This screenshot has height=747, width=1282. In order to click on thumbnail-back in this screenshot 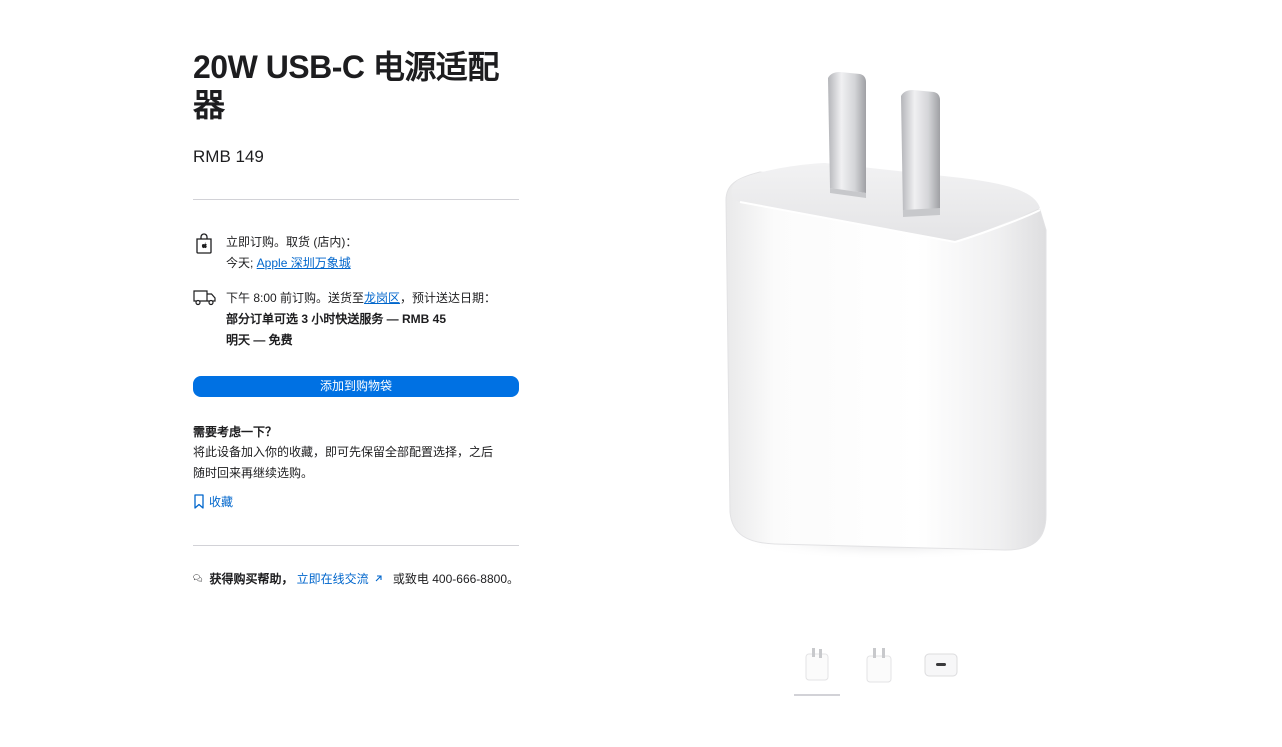, I will do `click(879, 666)`.